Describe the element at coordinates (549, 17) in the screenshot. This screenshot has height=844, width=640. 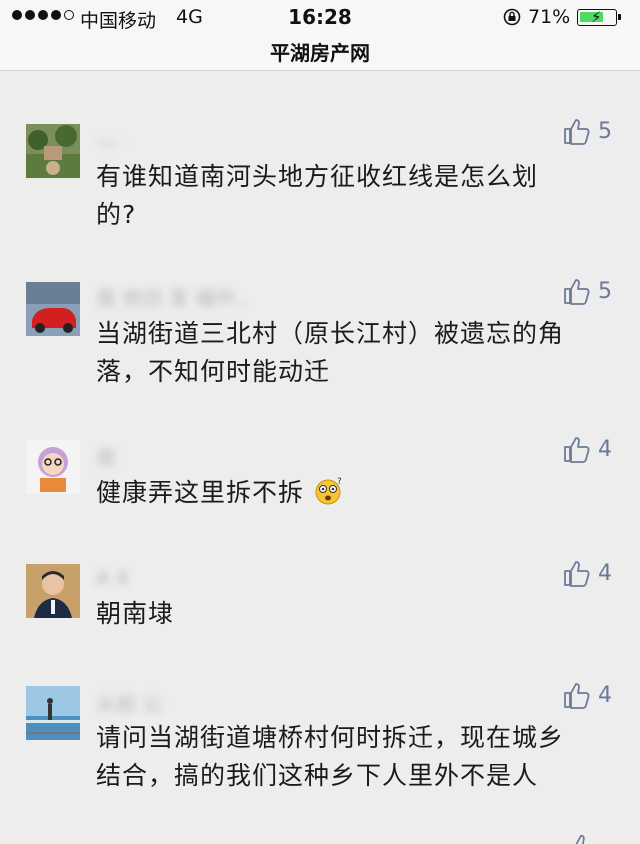
I see `battery-percent: 71%` at that location.